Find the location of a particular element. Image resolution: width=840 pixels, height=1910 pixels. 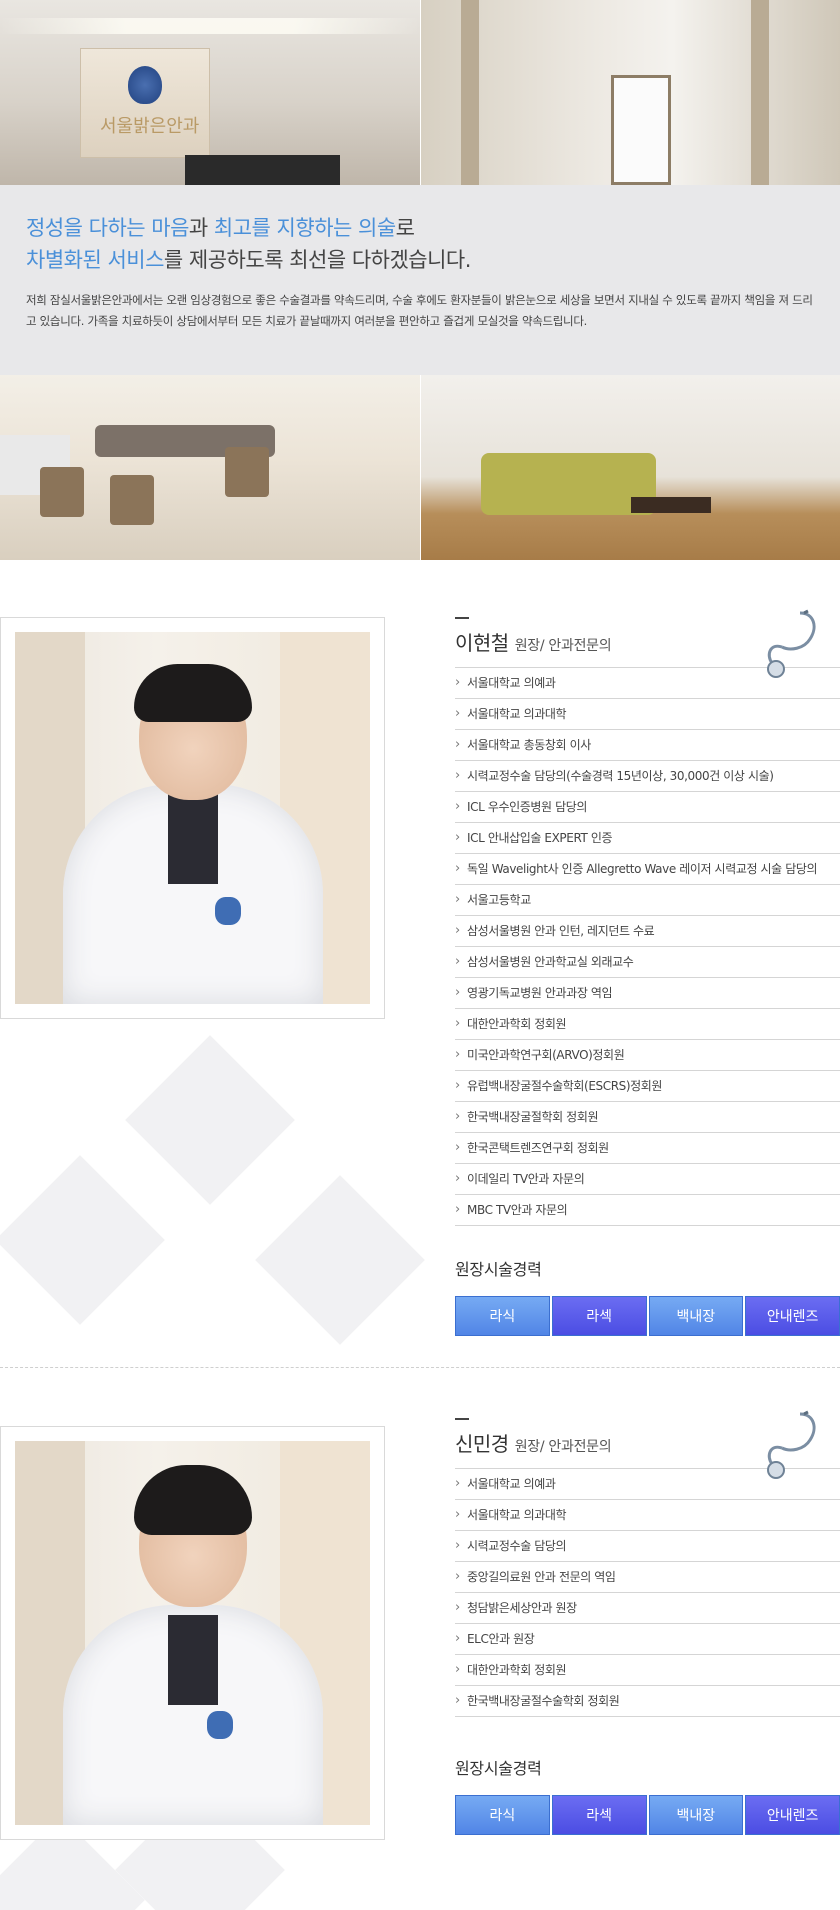

career-item: 미국안과학연구회(ARVO)정회원 is located at coordinates (647, 1055).